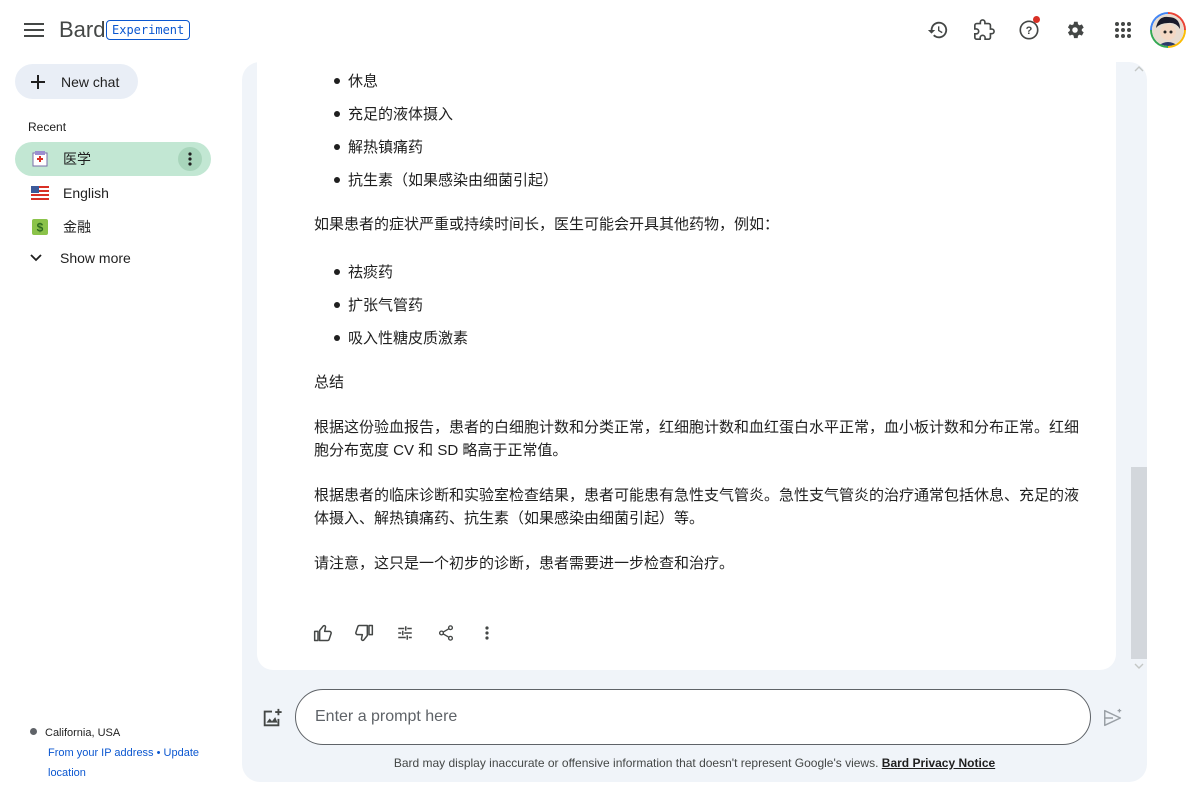 Image resolution: width=1200 pixels, height=805 pixels. Describe the element at coordinates (90, 81) in the screenshot. I see `new-chat-label: New chat` at that location.